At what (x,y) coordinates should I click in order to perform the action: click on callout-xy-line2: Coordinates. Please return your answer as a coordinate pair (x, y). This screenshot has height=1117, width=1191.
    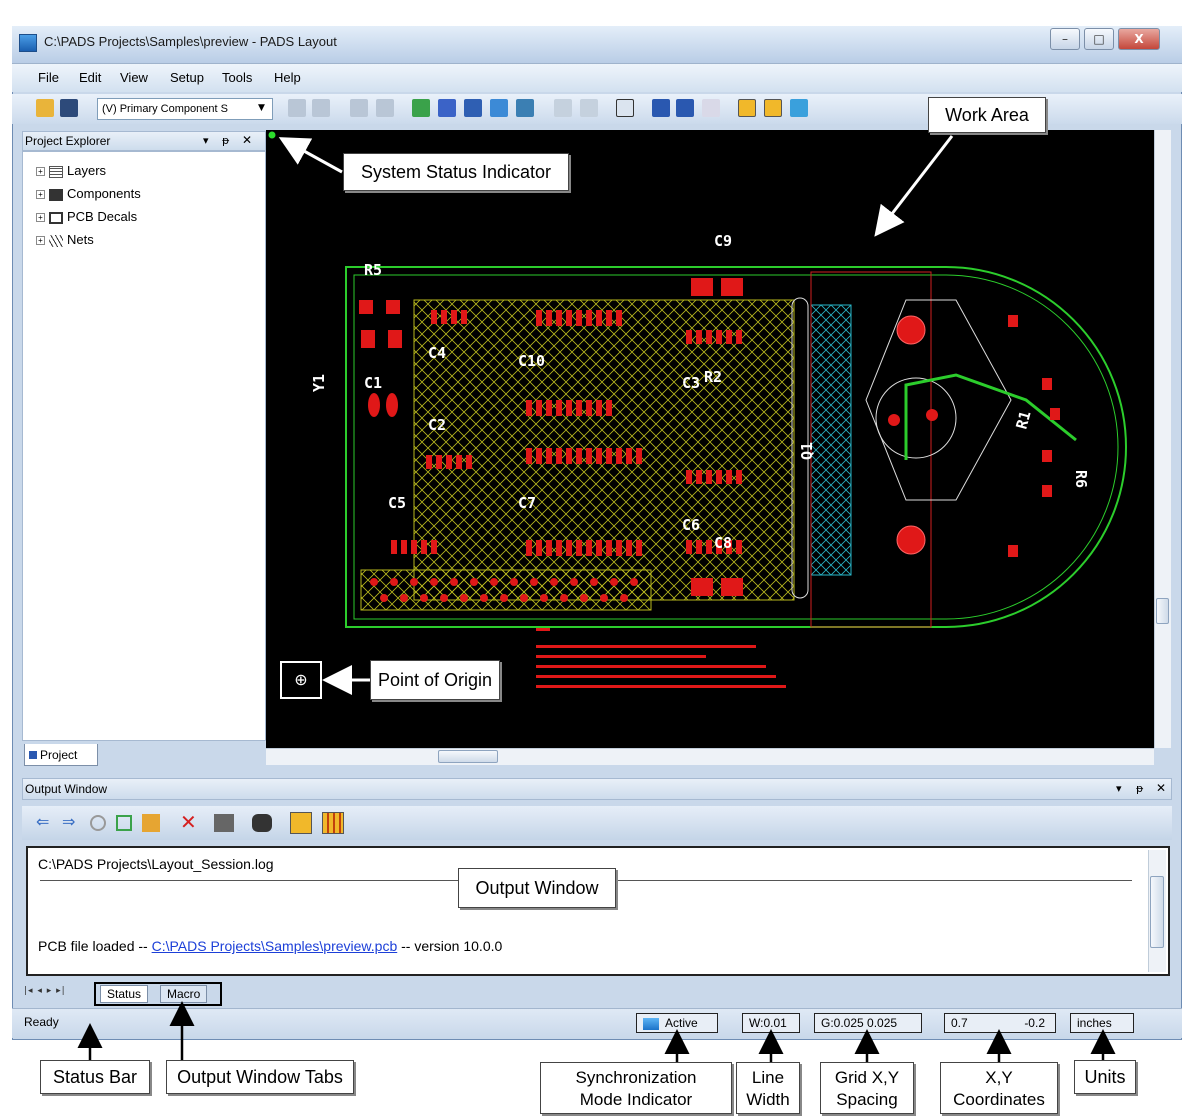
    Looking at the image, I should click on (999, 1099).